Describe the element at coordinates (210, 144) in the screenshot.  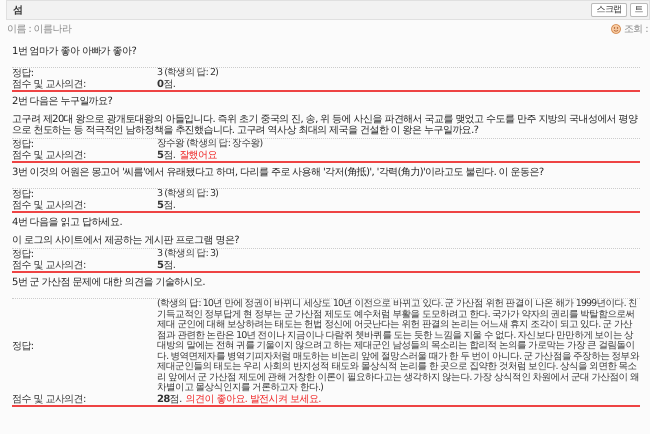
I see `answer-text: 장수왕 (학생의 답: 장수왕)` at that location.